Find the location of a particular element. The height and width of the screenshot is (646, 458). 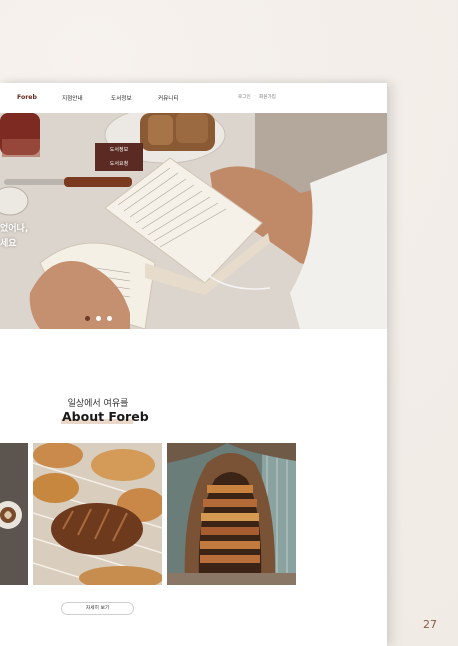

top-navigation: Foreb 지점안내 도서정보 커뮤니티 로그인 · 회원가입 is located at coordinates (193, 98).